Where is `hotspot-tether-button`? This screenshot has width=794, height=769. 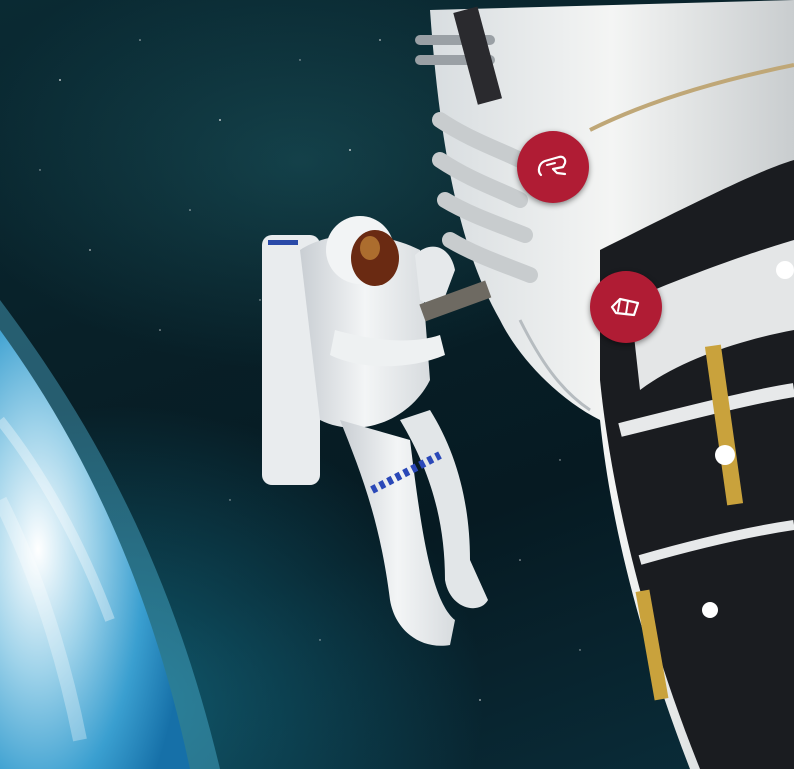 hotspot-tether-button is located at coordinates (553, 167).